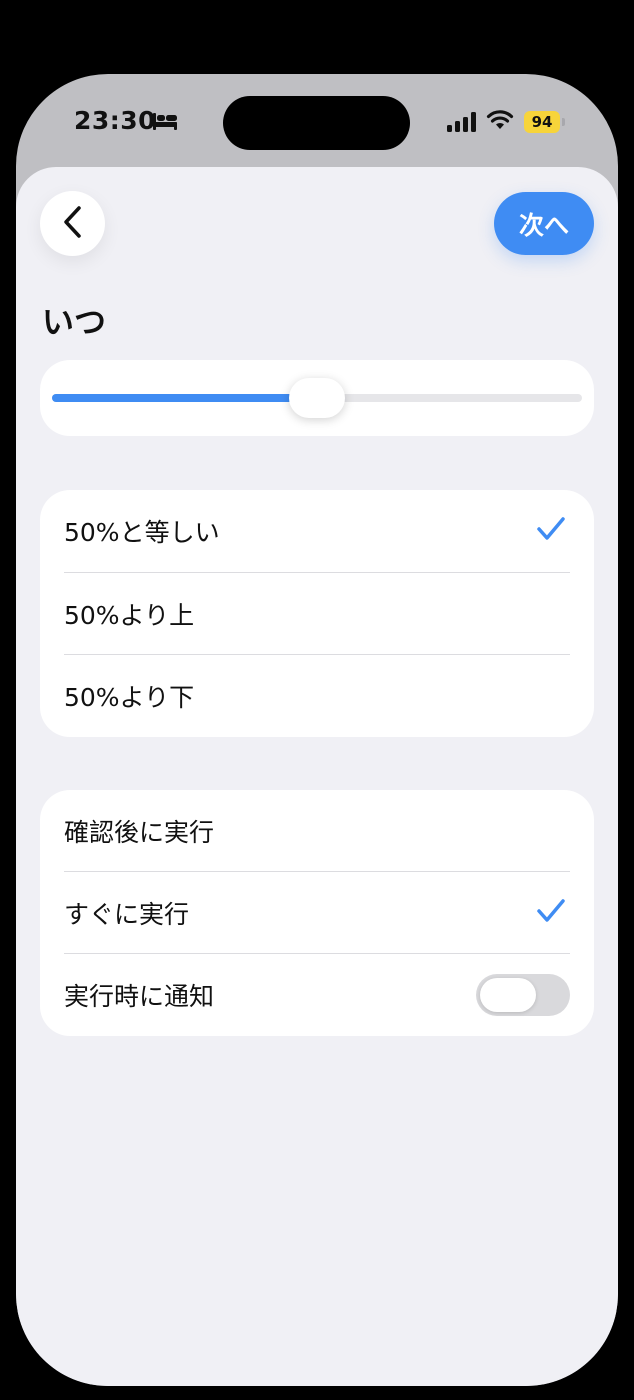  I want to click on chevron-left-icon, so click(73, 224).